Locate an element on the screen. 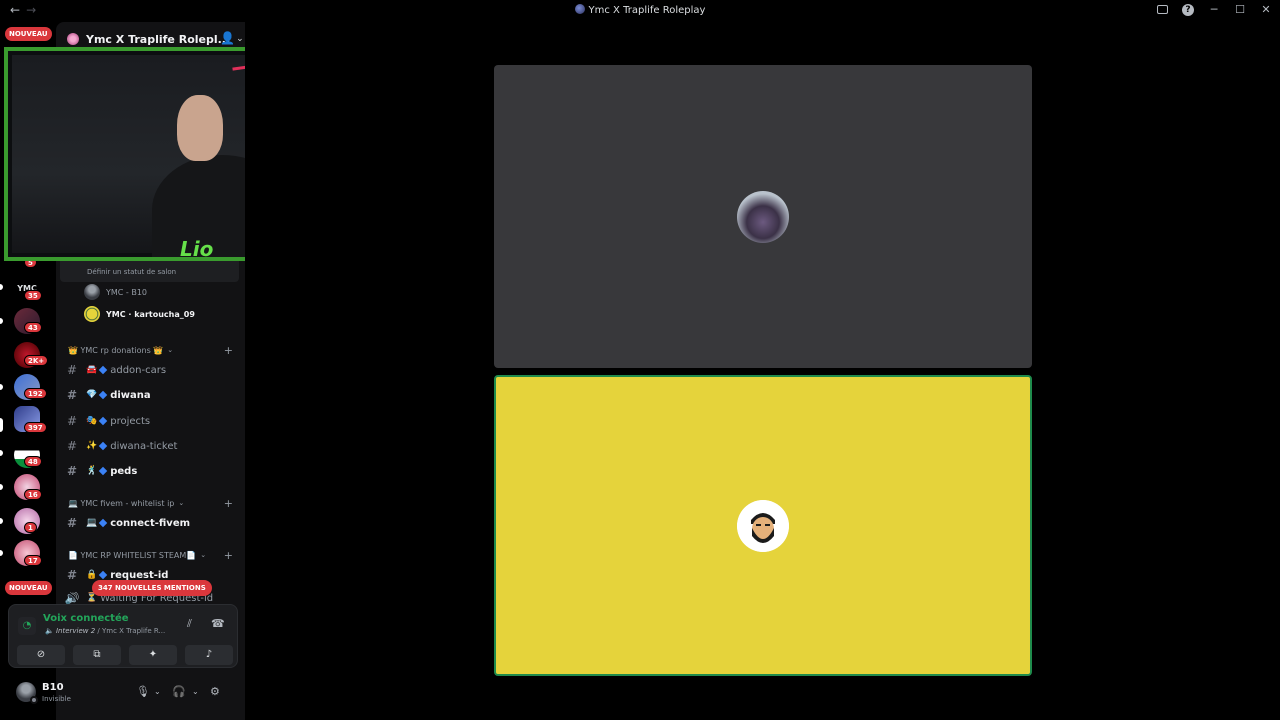 This screenshot has height=720, width=1280. category-donations: 👑 YMC rp donations 👑 ⌄ + is located at coordinates (150, 350).